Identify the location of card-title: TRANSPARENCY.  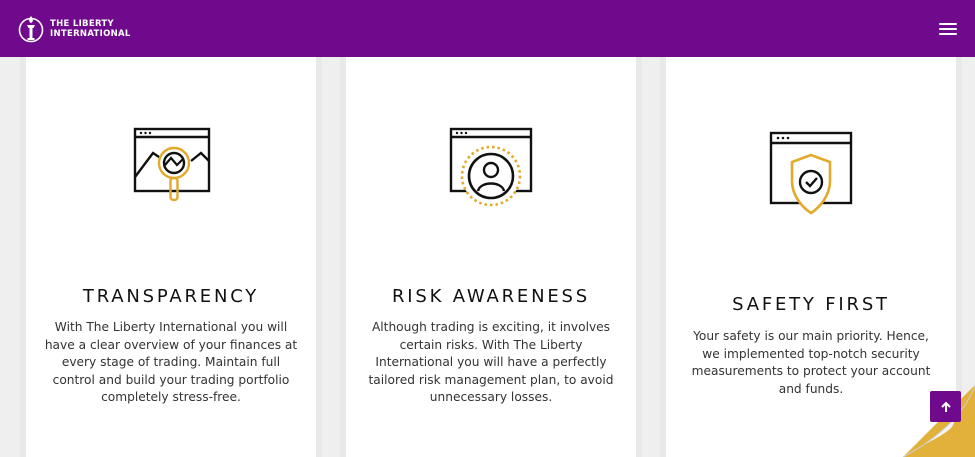
(171, 296).